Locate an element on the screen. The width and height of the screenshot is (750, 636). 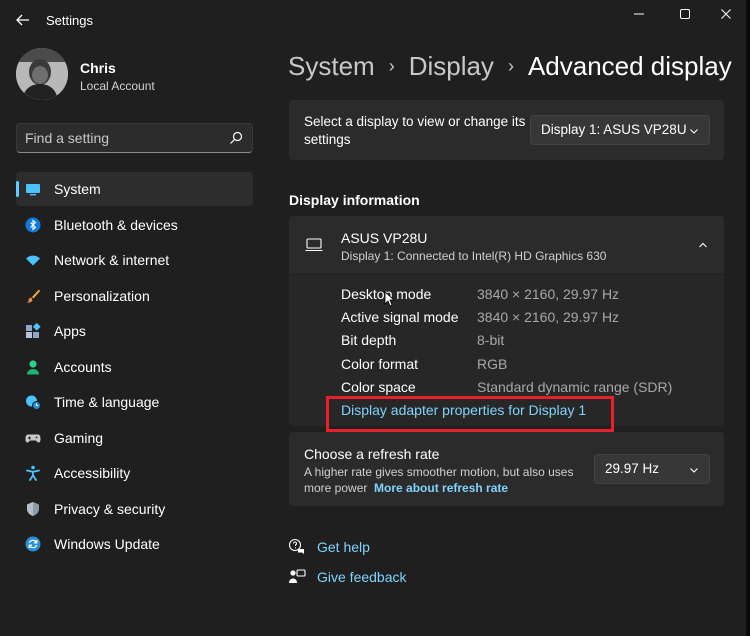
minimize-icon is located at coordinates (639, 14).